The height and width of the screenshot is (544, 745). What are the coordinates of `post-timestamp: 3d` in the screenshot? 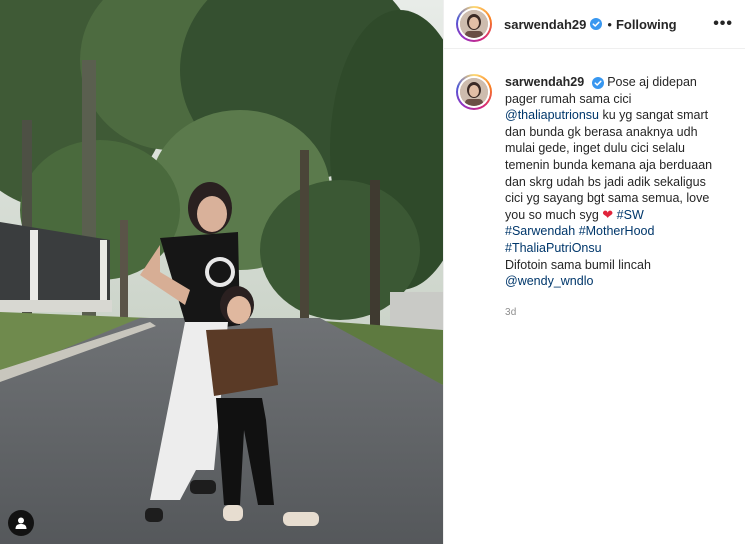 It's located at (616, 313).